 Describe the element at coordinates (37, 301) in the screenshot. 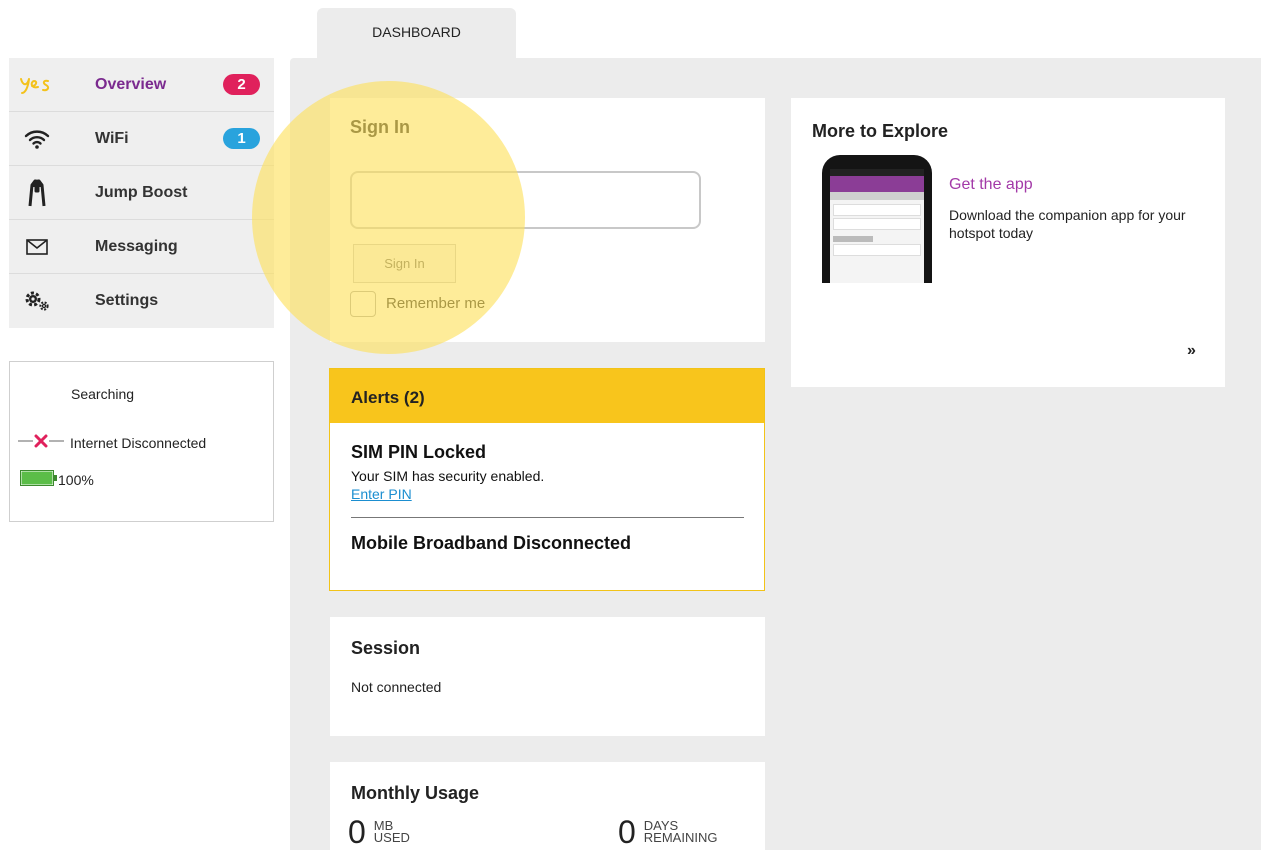

I see `gears-icon` at that location.